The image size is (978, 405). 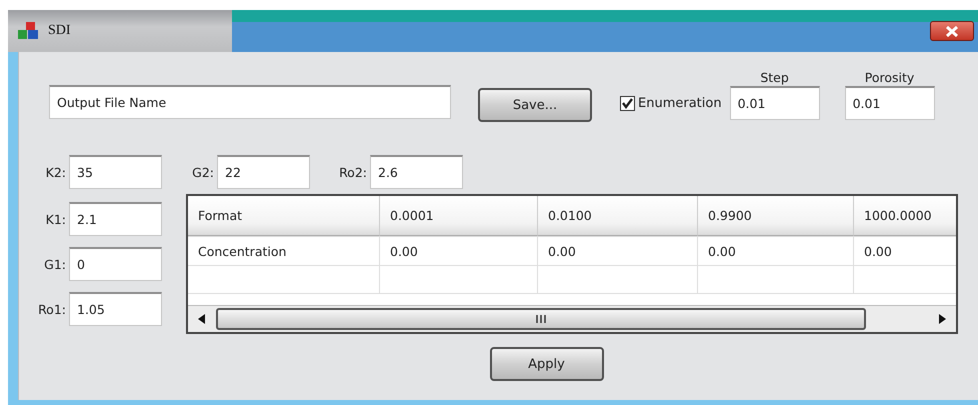 What do you see at coordinates (115, 172) in the screenshot?
I see `param-field: 35` at bounding box center [115, 172].